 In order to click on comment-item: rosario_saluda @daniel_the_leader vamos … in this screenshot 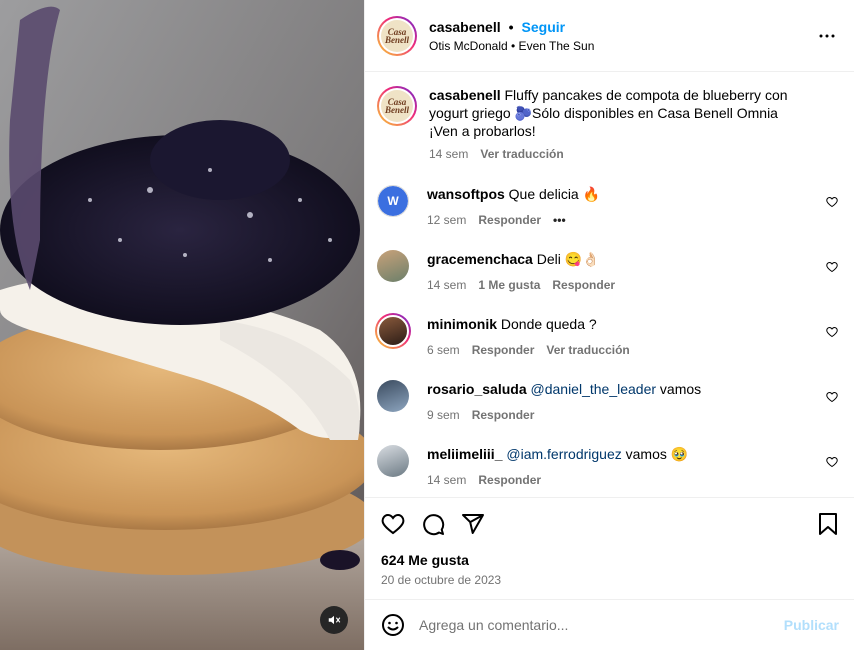, I will do `click(607, 412)`.